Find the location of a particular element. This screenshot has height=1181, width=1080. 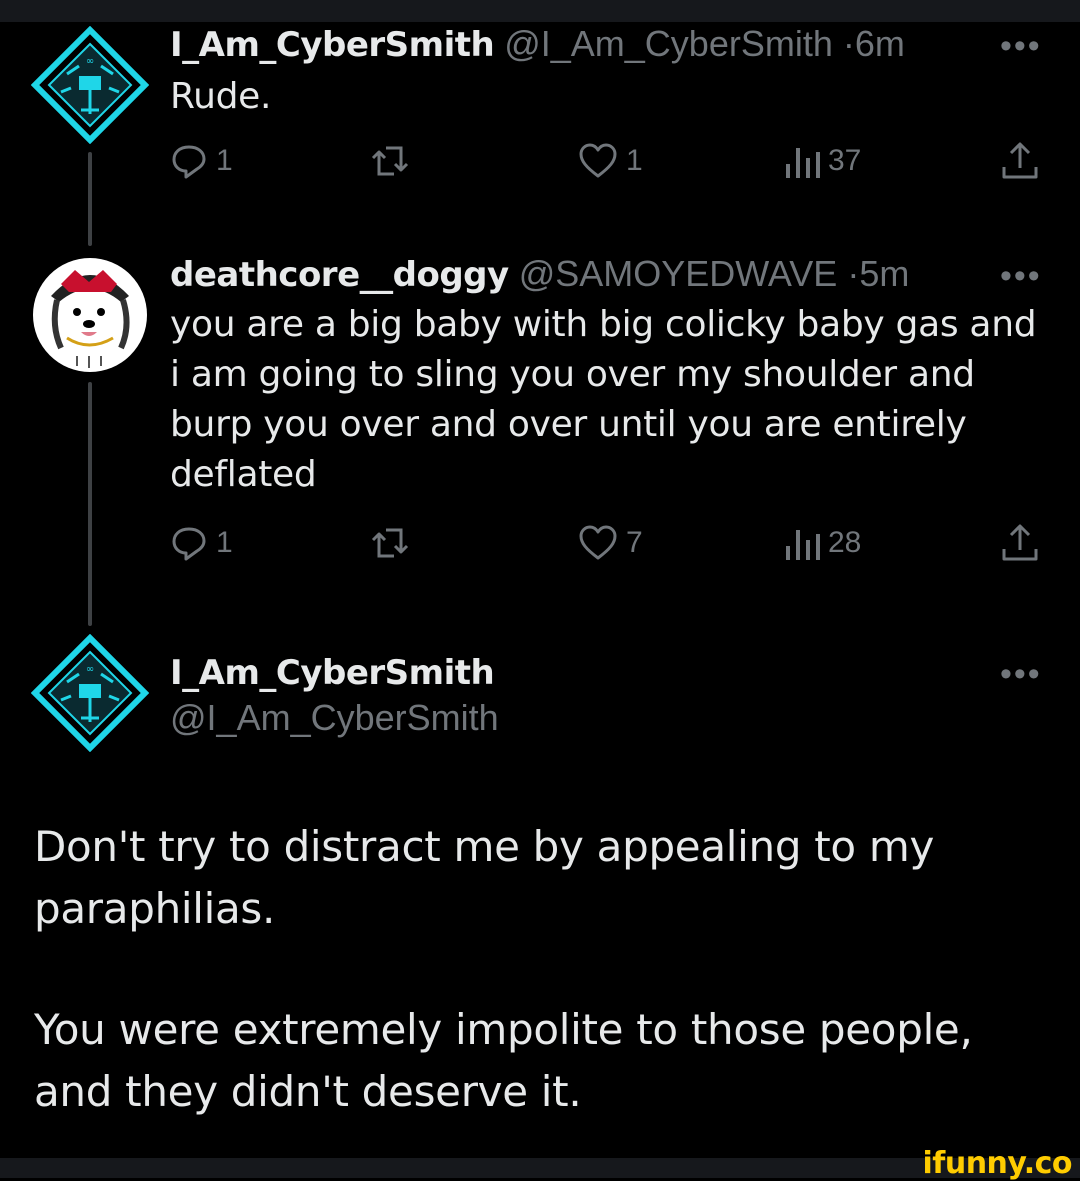

like-button: 1 is located at coordinates (610, 161).